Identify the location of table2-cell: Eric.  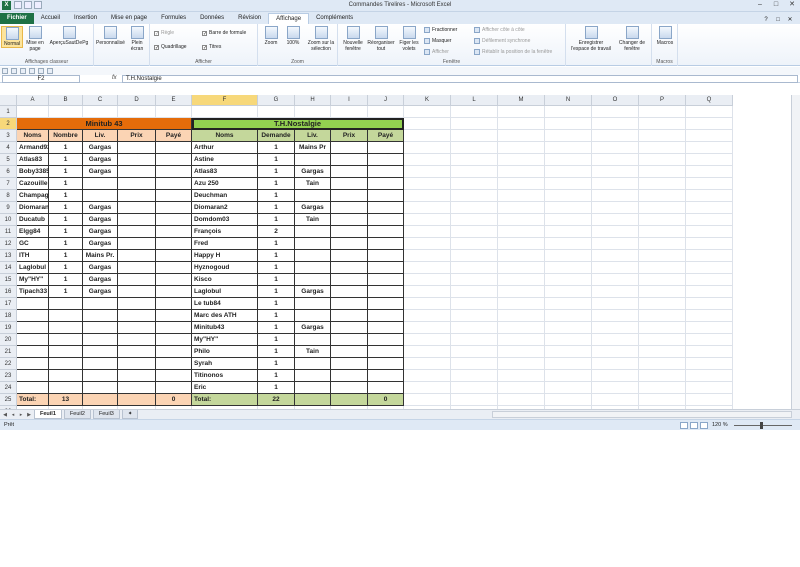
(225, 388).